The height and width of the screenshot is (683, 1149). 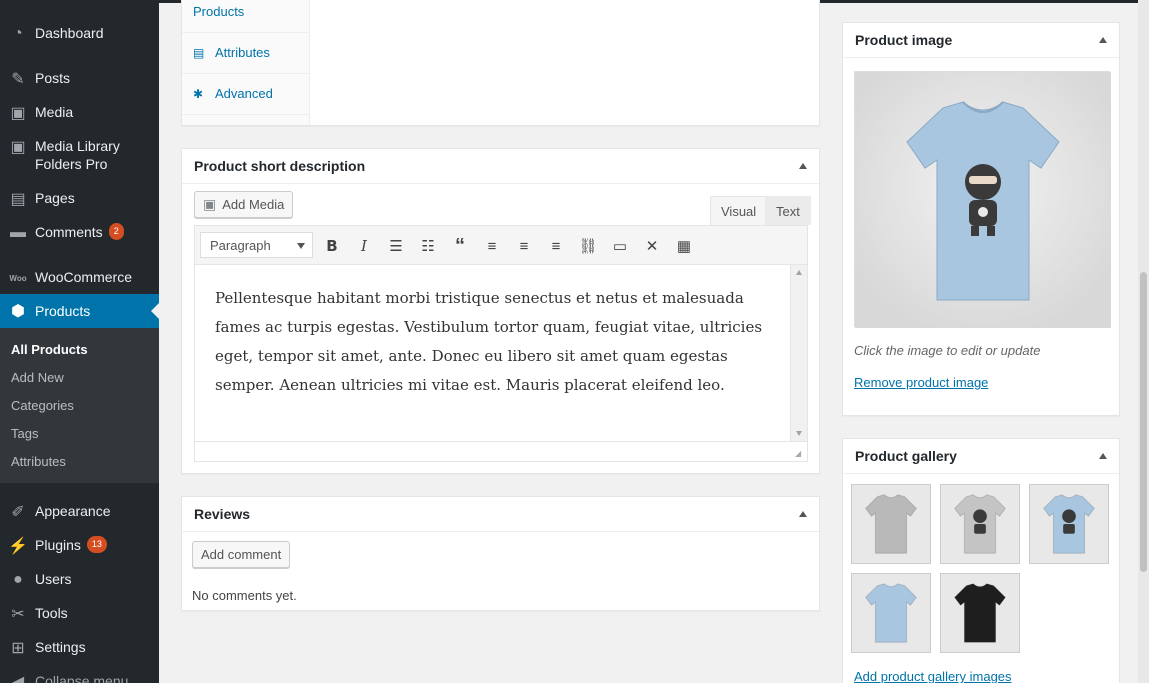 I want to click on menu-woocommerce-label: WooCommerce, so click(x=83, y=277).